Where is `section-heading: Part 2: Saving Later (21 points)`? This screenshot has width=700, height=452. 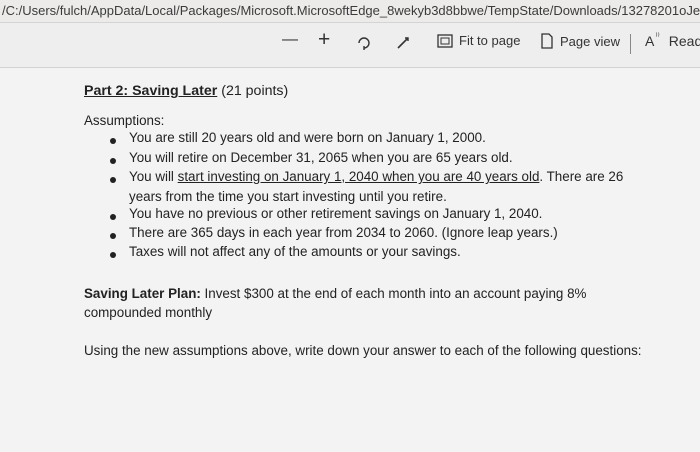 section-heading: Part 2: Saving Later (21 points) is located at coordinates (186, 91).